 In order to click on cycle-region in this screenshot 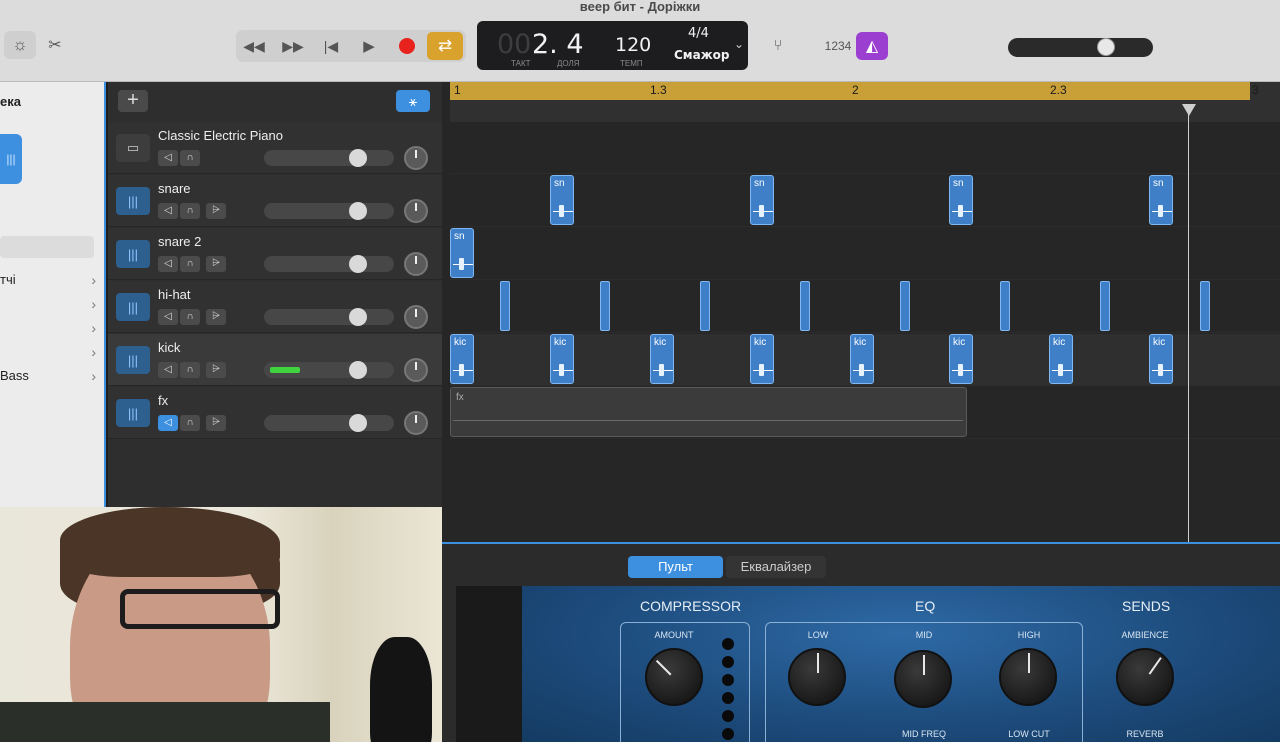, I will do `click(850, 91)`.